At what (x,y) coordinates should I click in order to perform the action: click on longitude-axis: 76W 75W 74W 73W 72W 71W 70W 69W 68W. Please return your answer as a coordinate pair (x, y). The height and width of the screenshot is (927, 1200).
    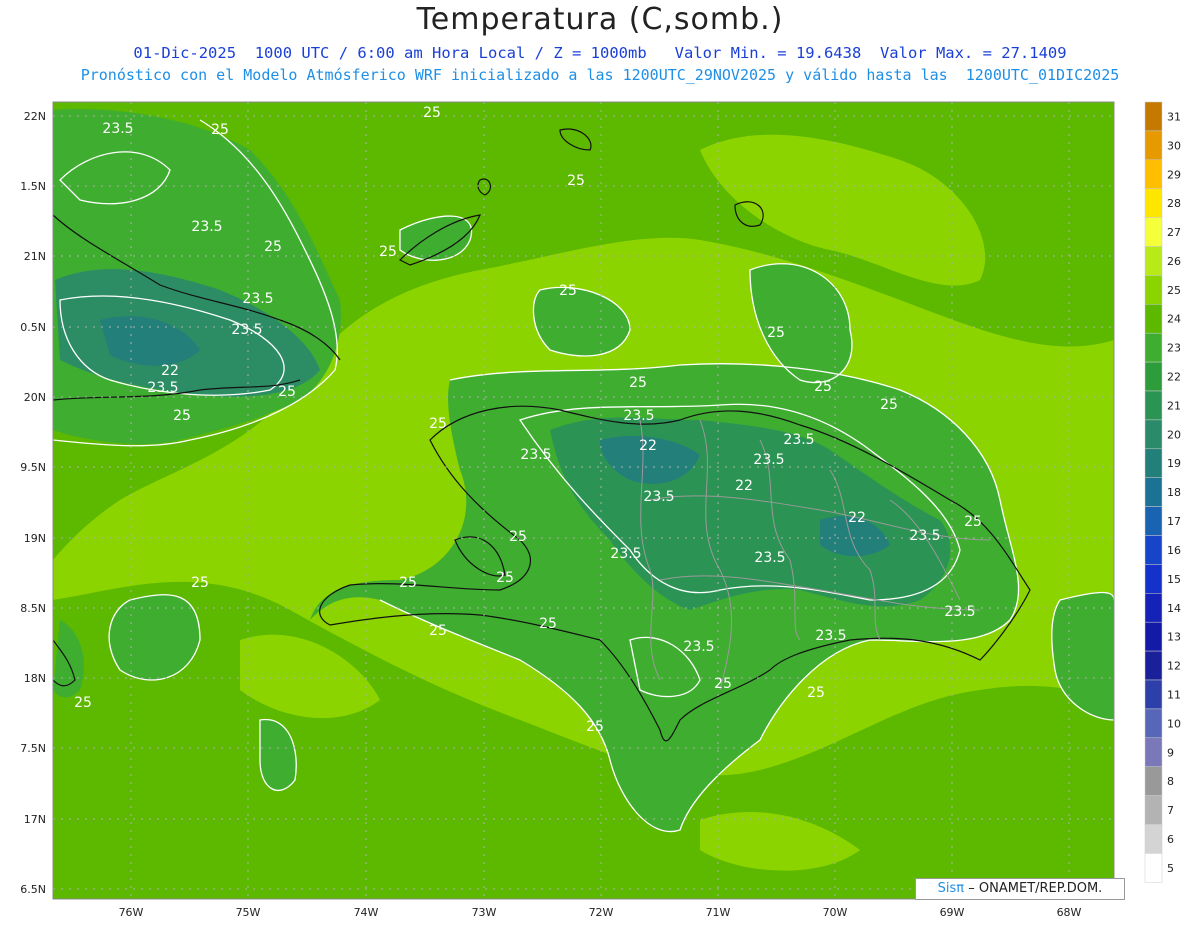
    Looking at the image, I should click on (600, 912).